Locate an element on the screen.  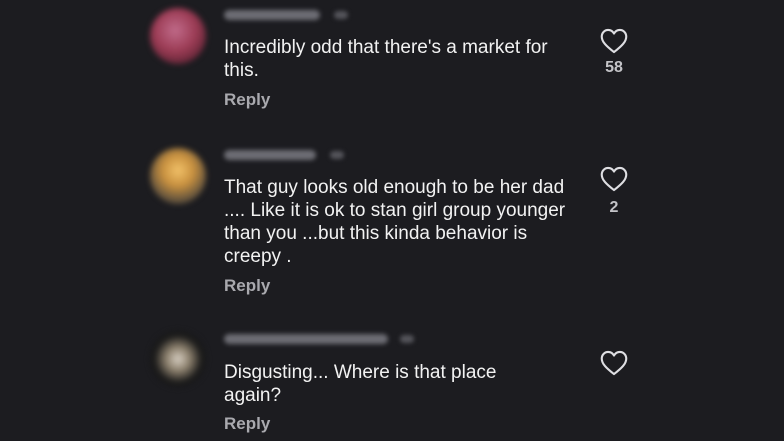
comment-text: Disgusting... Where is that place again? is located at coordinates (360, 384).